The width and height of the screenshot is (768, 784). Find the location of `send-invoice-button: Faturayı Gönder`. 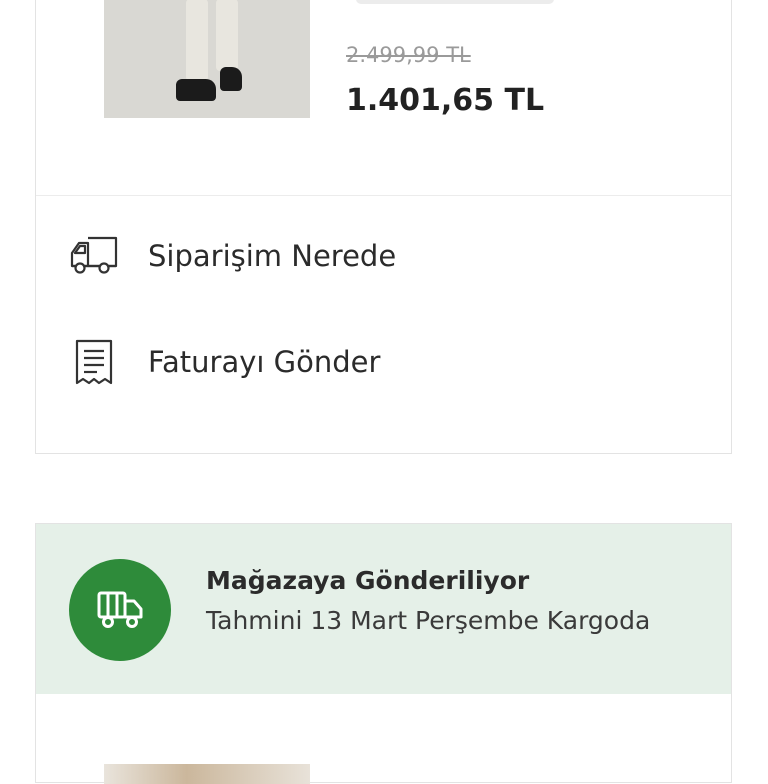

send-invoice-button: Faturayı Gönder is located at coordinates (383, 362).